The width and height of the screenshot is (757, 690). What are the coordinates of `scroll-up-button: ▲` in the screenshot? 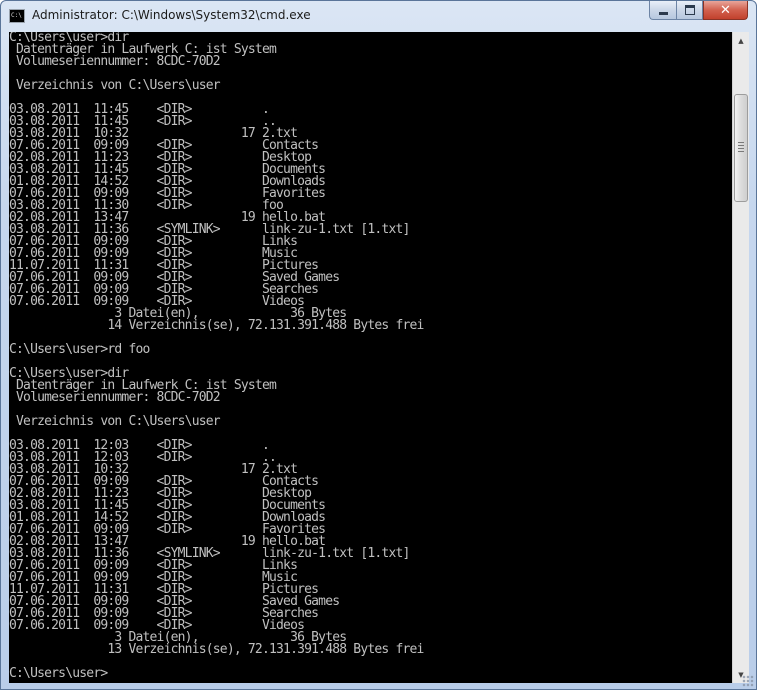 It's located at (741, 40).